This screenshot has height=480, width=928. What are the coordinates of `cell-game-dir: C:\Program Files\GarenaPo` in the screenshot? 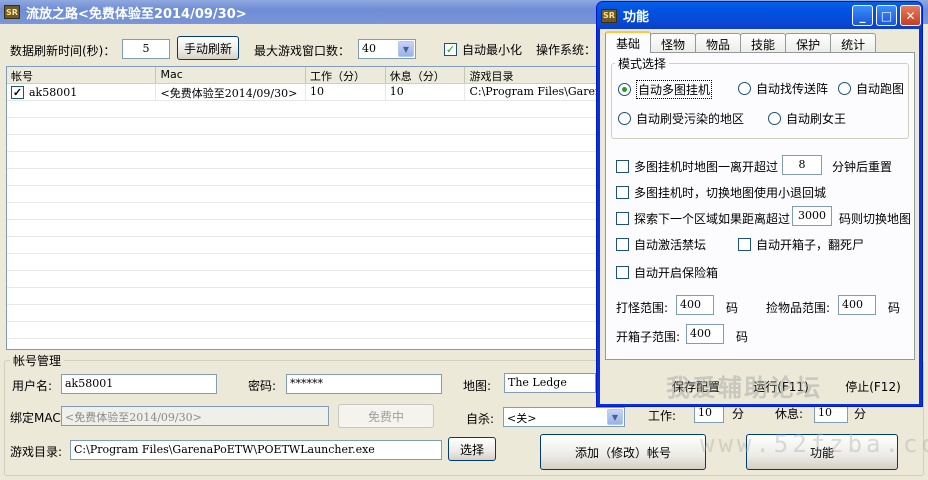 It's located at (535, 92).